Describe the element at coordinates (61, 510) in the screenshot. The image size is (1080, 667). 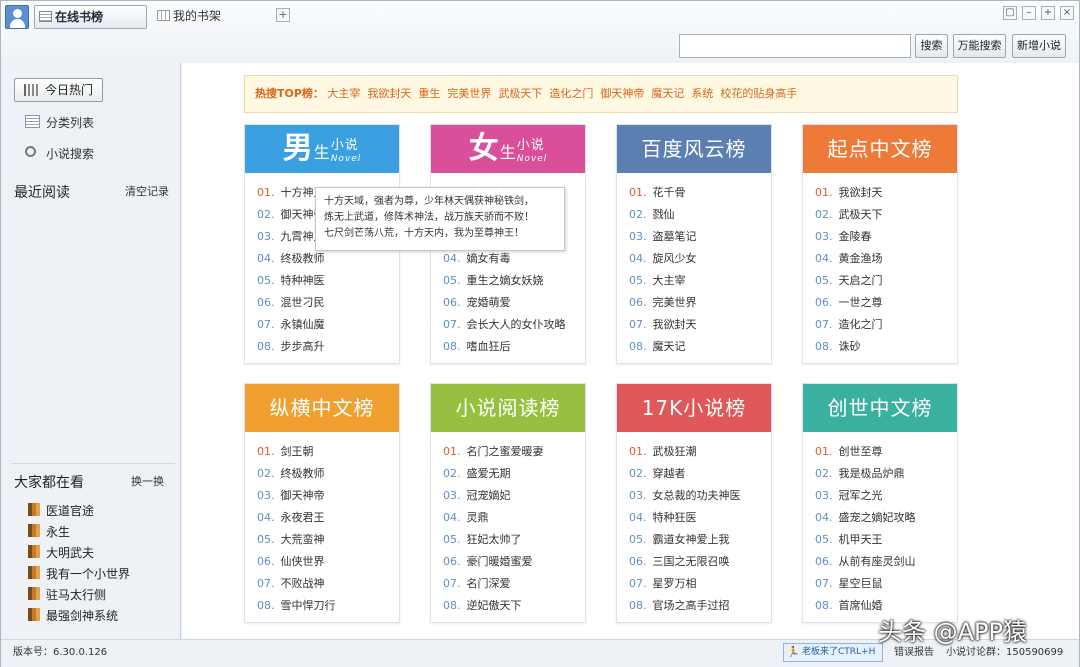
I see `list-item: 医道官途` at that location.